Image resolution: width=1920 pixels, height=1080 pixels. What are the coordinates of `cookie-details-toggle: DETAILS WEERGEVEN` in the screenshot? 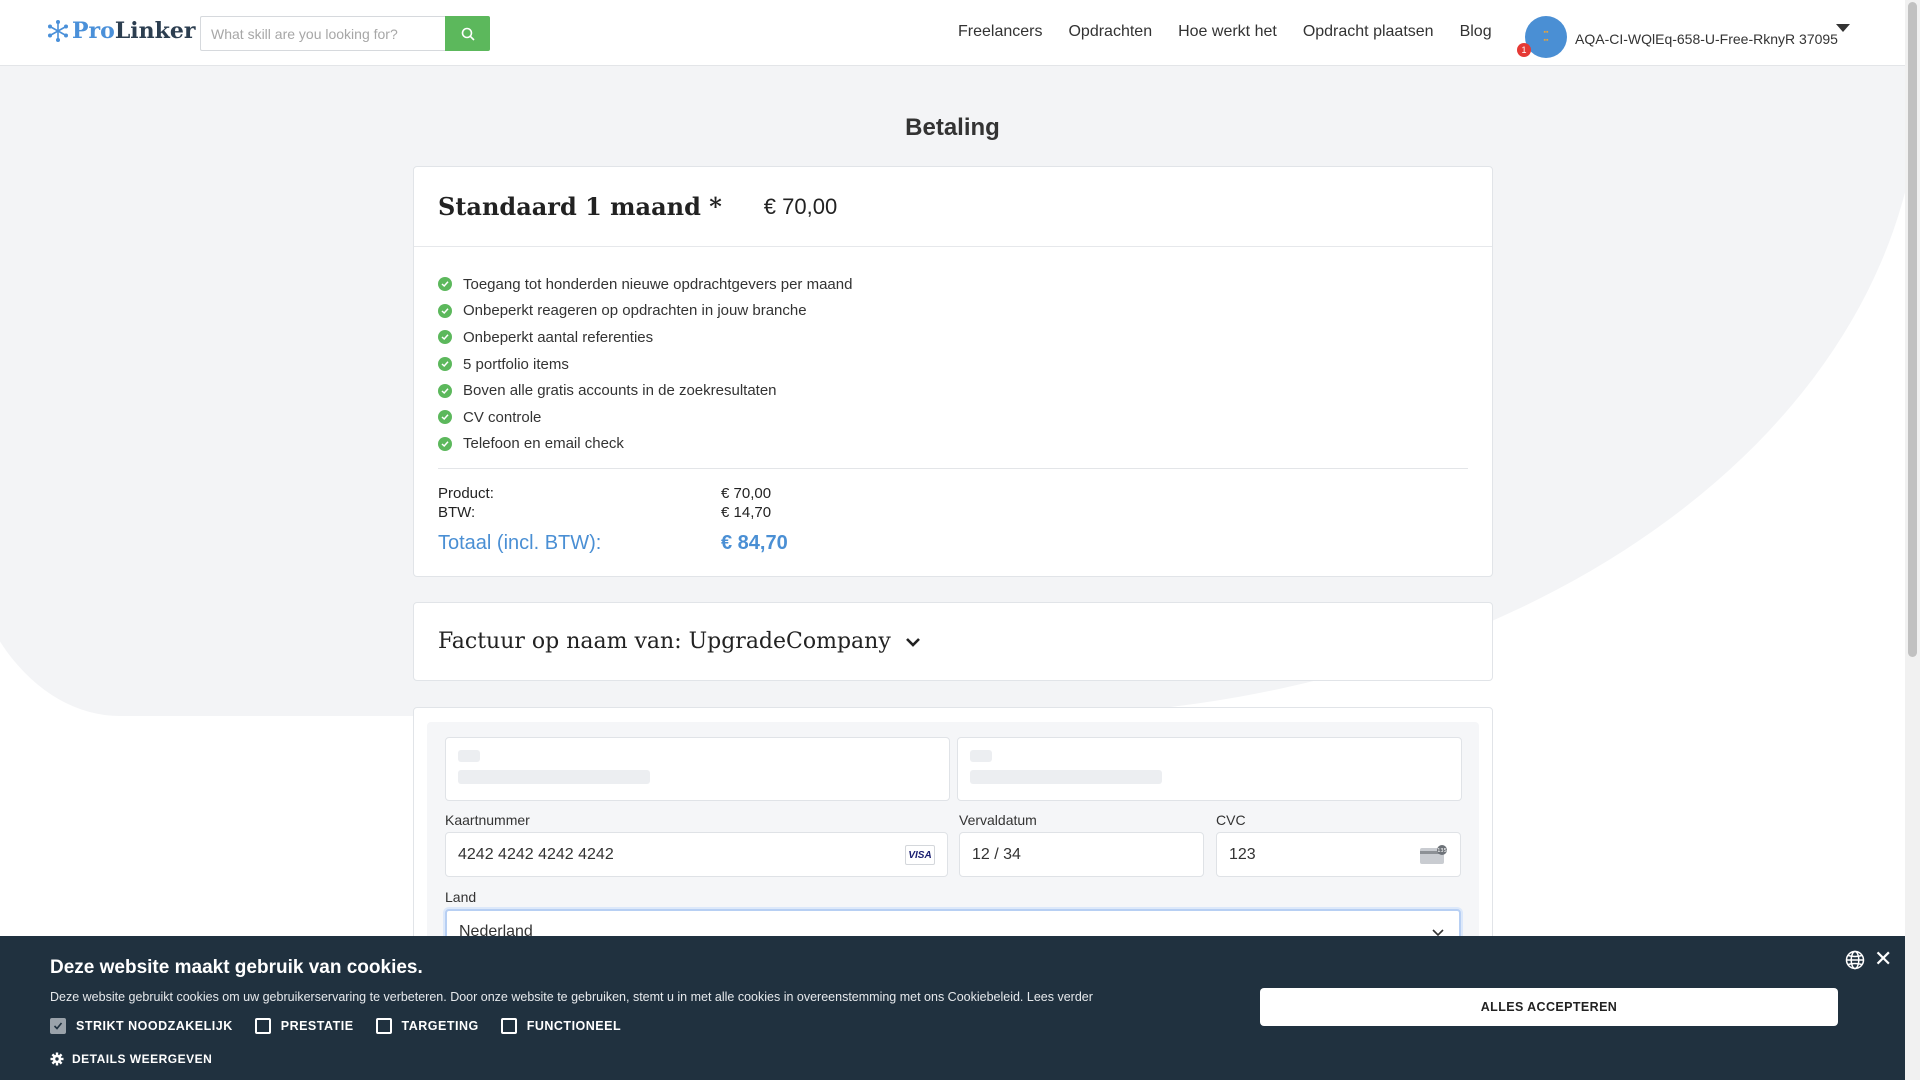 It's located at (131, 1059).